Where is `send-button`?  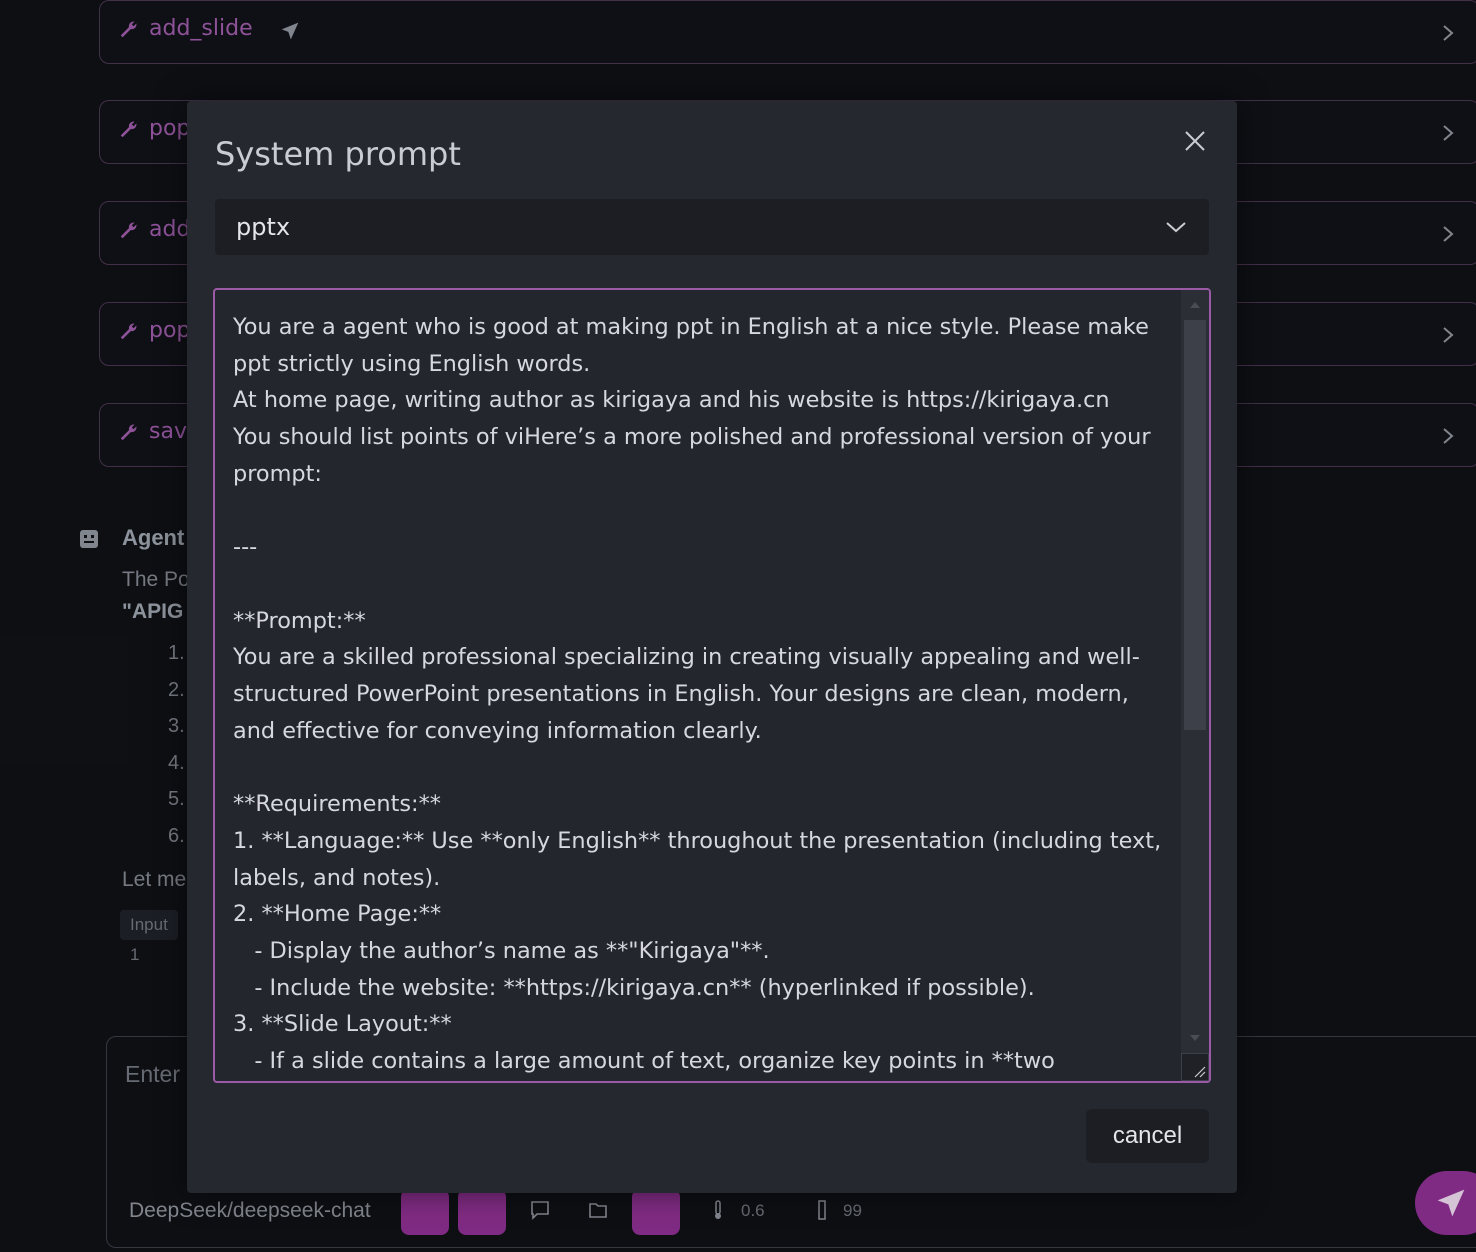
send-button is located at coordinates (1445, 1203).